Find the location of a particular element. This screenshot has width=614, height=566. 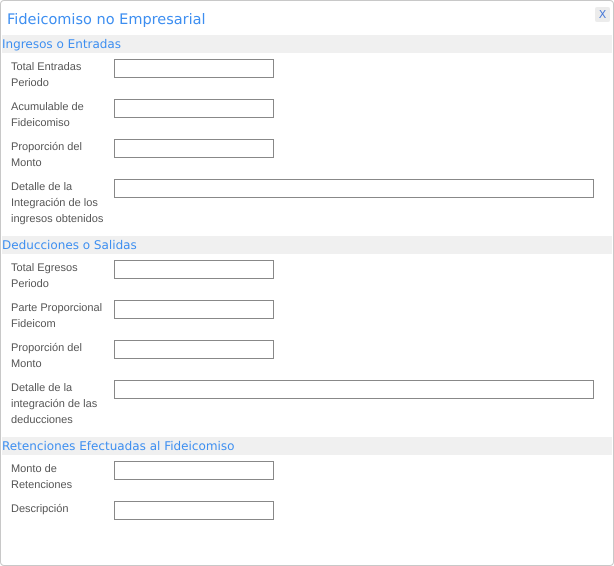

section-header: Deducciones o Salidas is located at coordinates (307, 245).